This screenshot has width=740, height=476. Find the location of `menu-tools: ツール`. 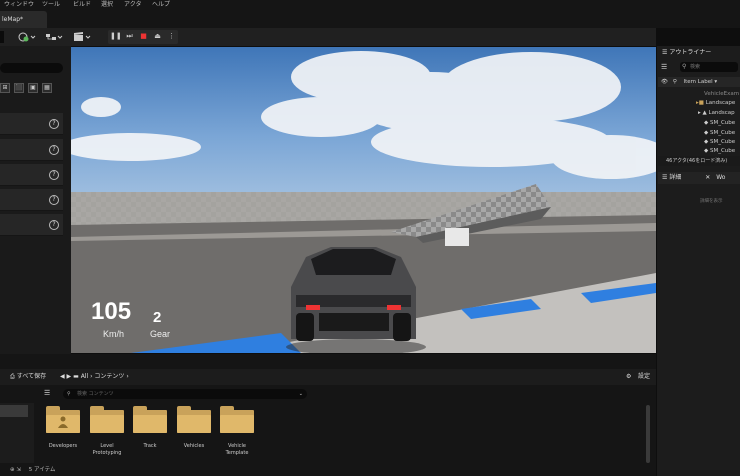

menu-tools: ツール is located at coordinates (51, 4).